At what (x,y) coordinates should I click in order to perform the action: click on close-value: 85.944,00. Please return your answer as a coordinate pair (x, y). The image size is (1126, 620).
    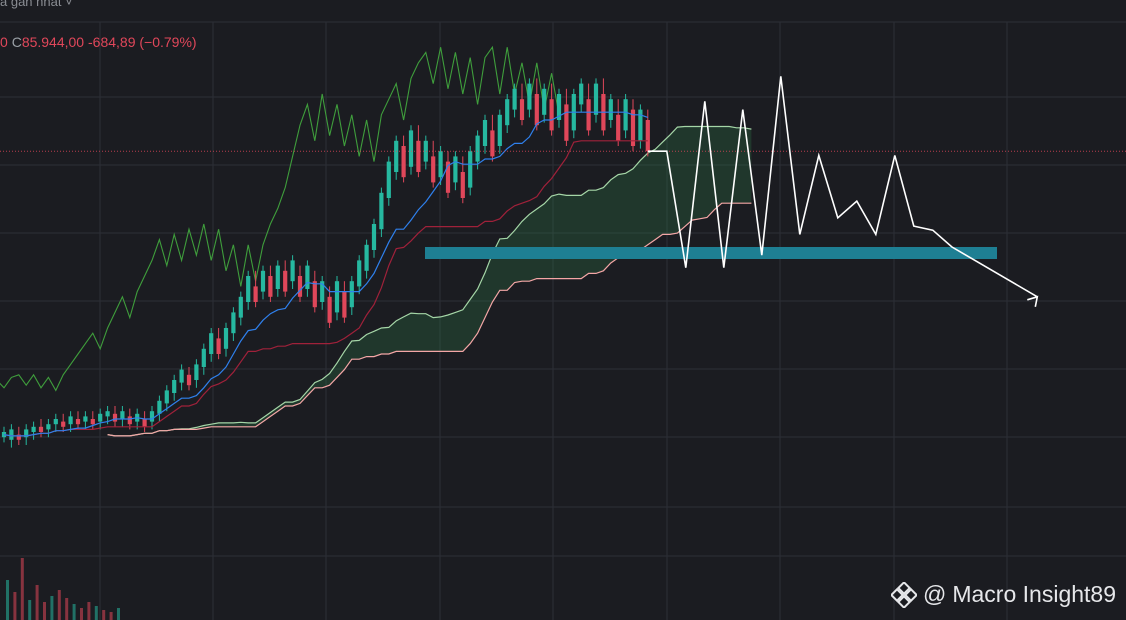
    Looking at the image, I should click on (53, 42).